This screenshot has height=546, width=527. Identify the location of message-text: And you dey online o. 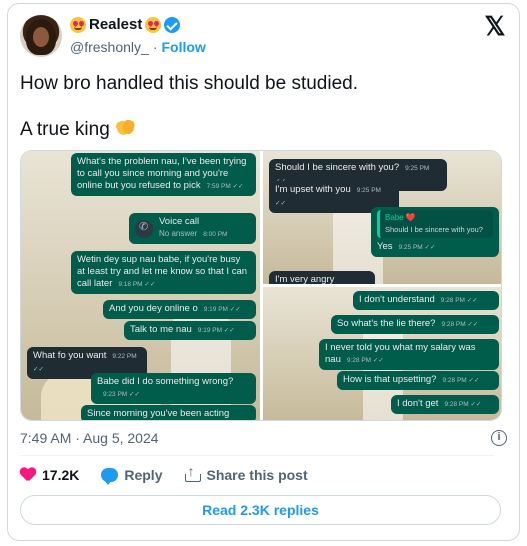
(153, 308).